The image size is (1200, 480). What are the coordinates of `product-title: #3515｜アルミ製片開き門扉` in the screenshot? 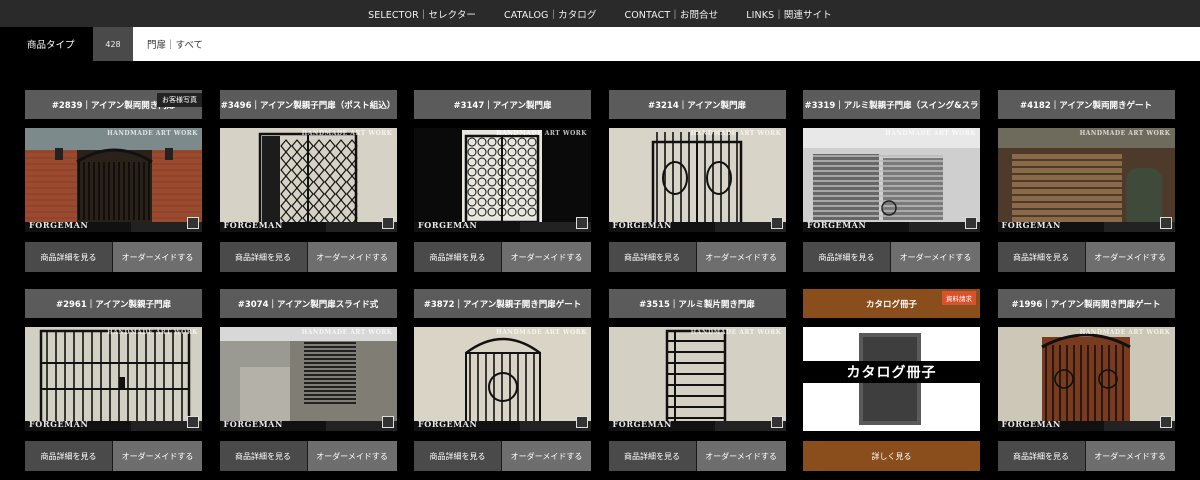 It's located at (697, 303).